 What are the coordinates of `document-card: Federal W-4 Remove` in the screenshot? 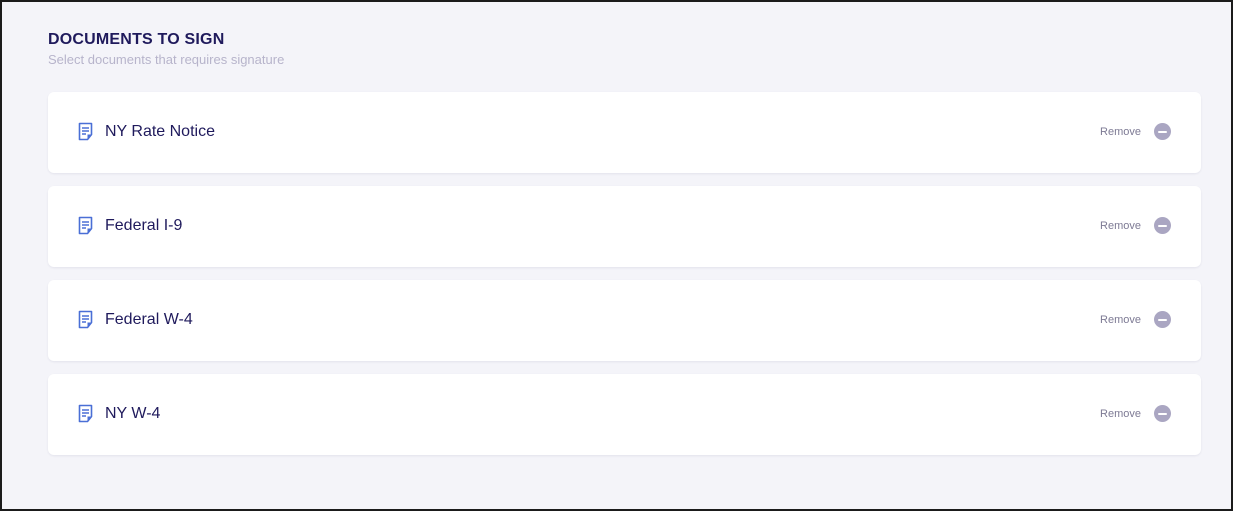 It's located at (624, 320).